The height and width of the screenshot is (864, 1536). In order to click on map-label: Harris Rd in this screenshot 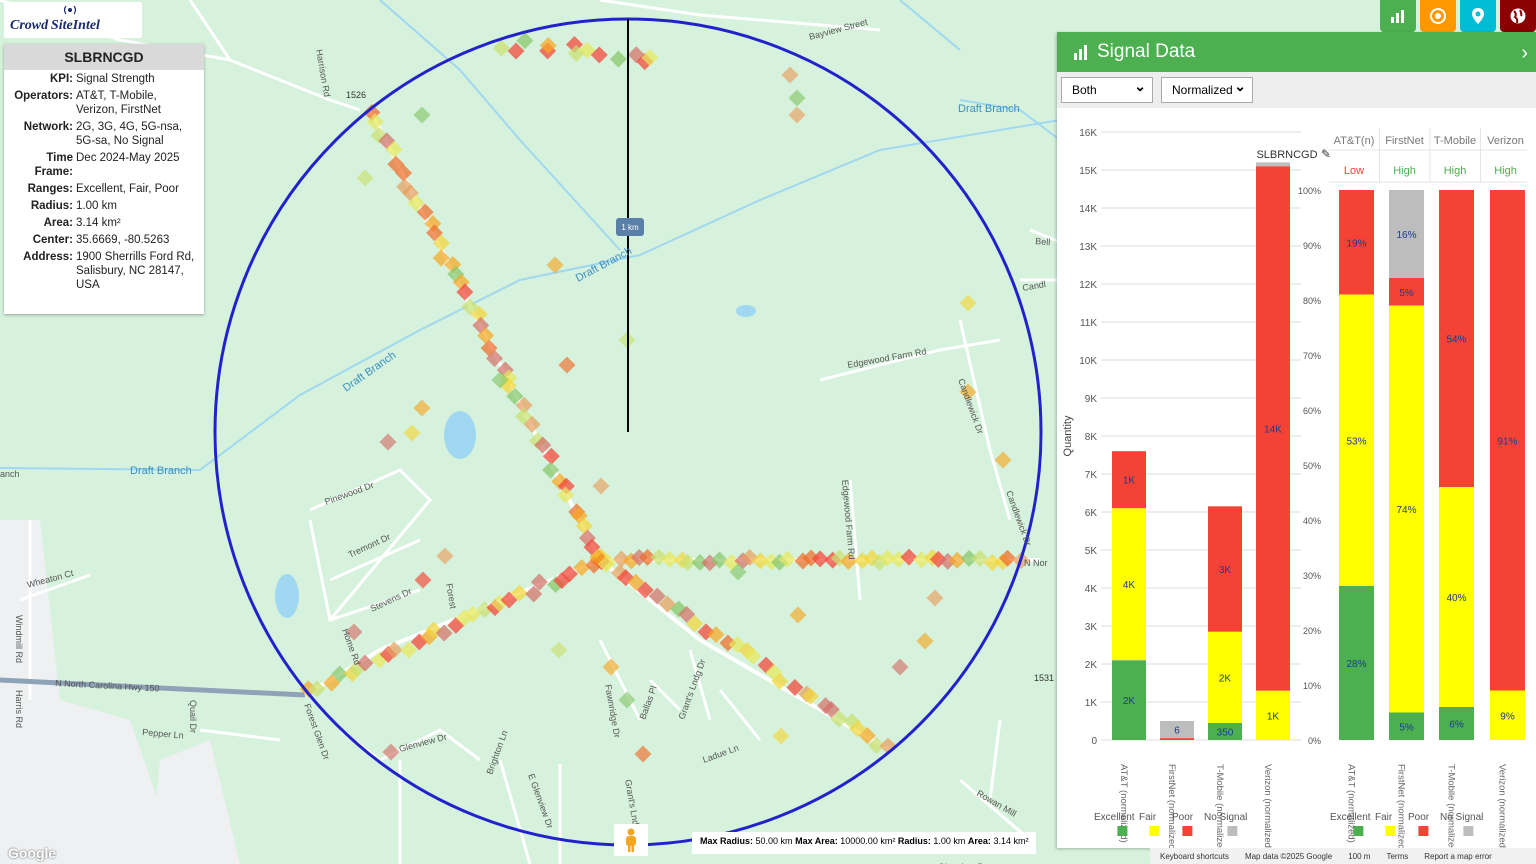, I will do `click(19, 709)`.